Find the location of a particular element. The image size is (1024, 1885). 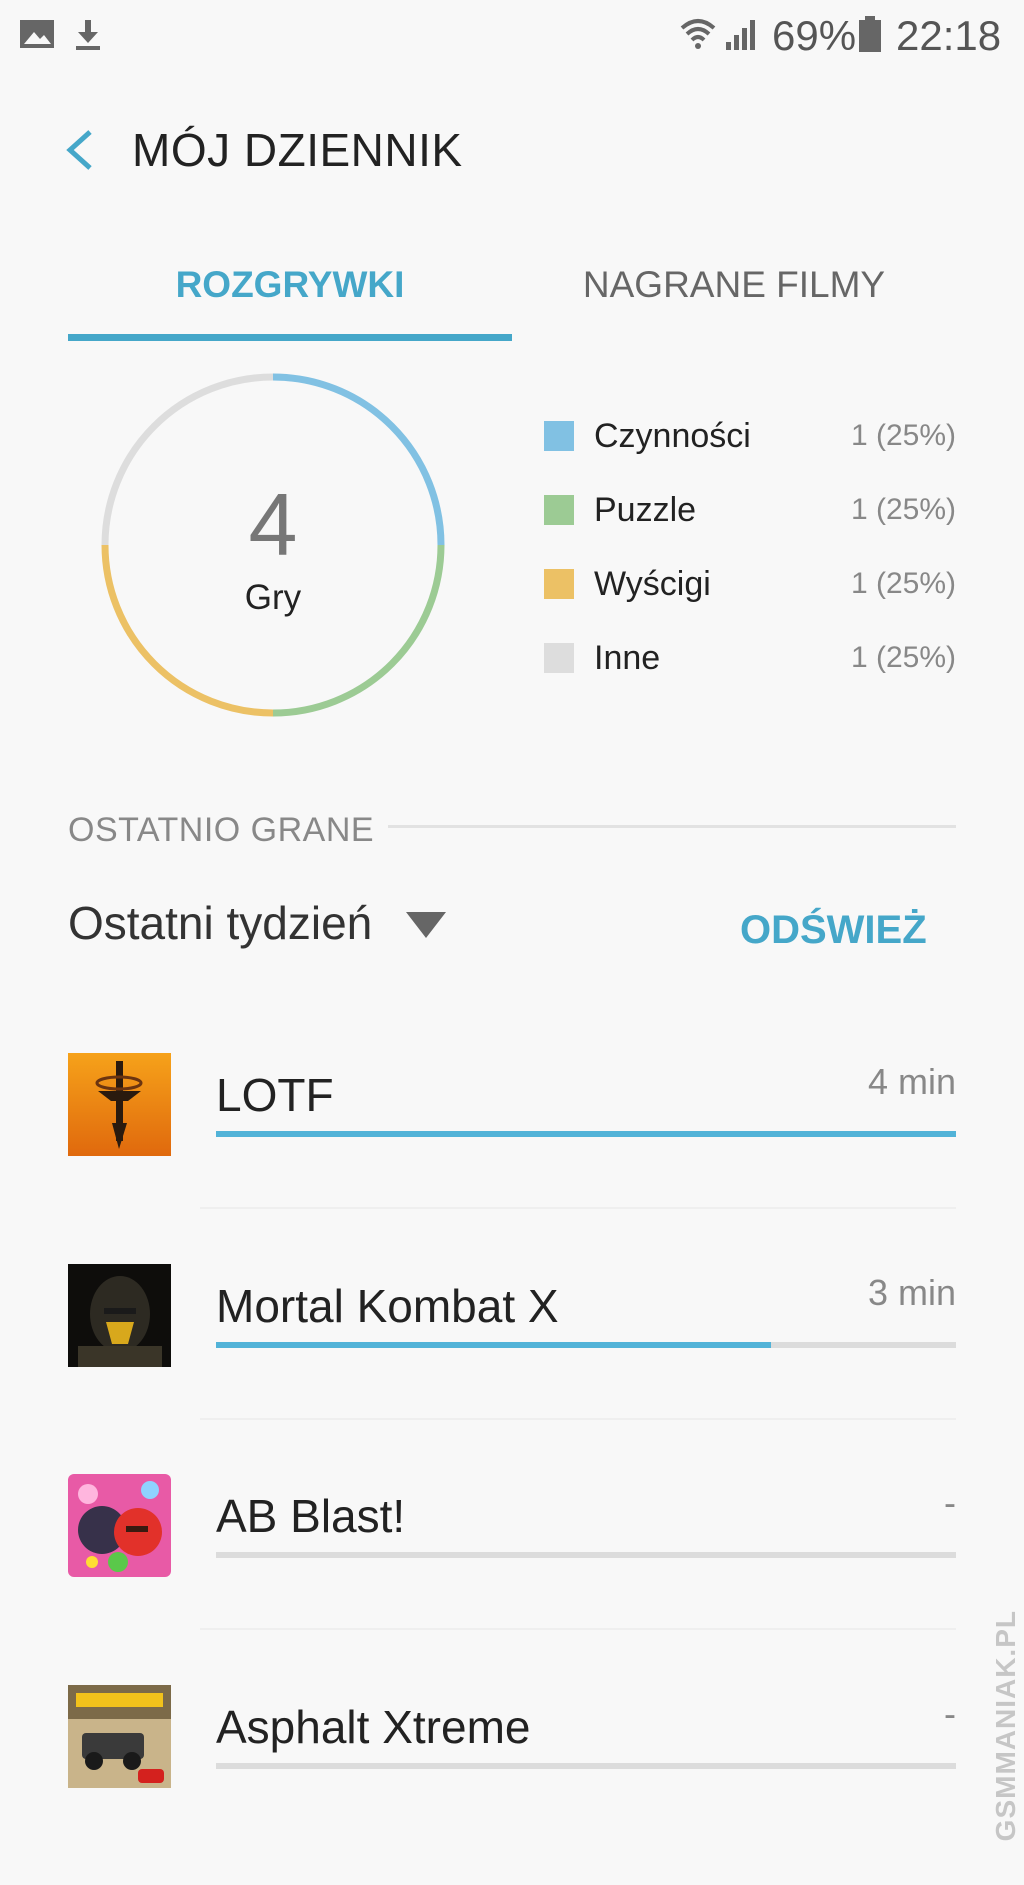

status-bar: 69% 22:18 is located at coordinates (512, 36).